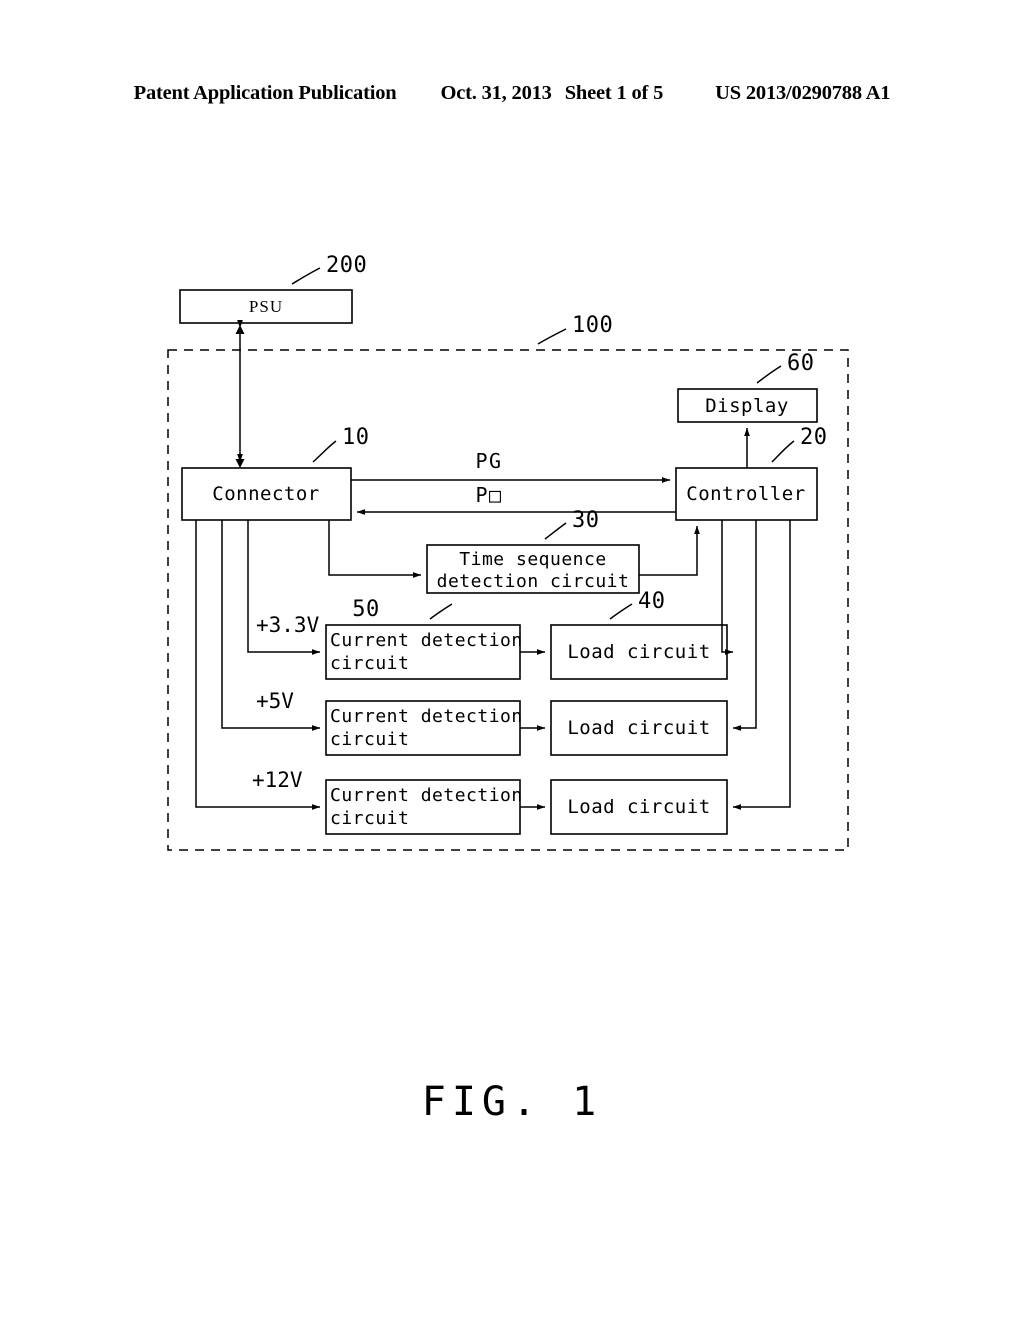 Image resolution: width=1024 pixels, height=1320 pixels. Describe the element at coordinates (240, 329) in the screenshot. I see `arrowhead-up-psu` at that location.